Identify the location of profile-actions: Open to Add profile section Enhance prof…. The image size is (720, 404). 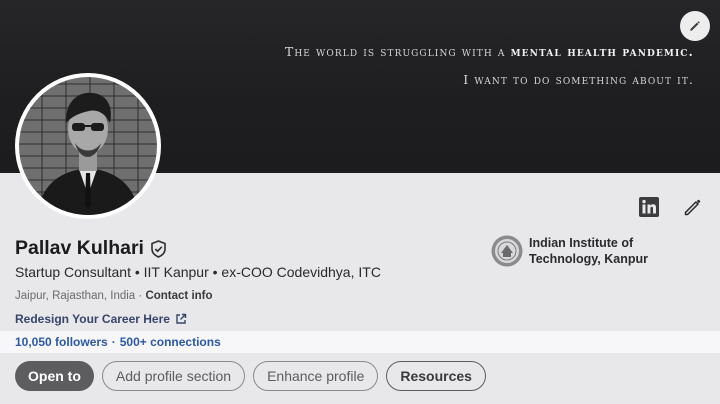
(250, 376).